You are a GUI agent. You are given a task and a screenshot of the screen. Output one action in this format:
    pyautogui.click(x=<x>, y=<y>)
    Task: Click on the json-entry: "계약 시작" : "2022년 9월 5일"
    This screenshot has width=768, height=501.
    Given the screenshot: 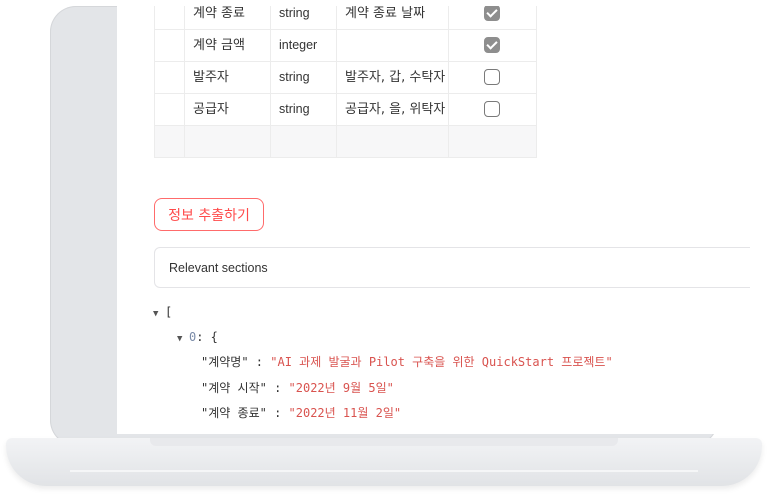 What is the action you would take?
    pyautogui.click(x=297, y=388)
    